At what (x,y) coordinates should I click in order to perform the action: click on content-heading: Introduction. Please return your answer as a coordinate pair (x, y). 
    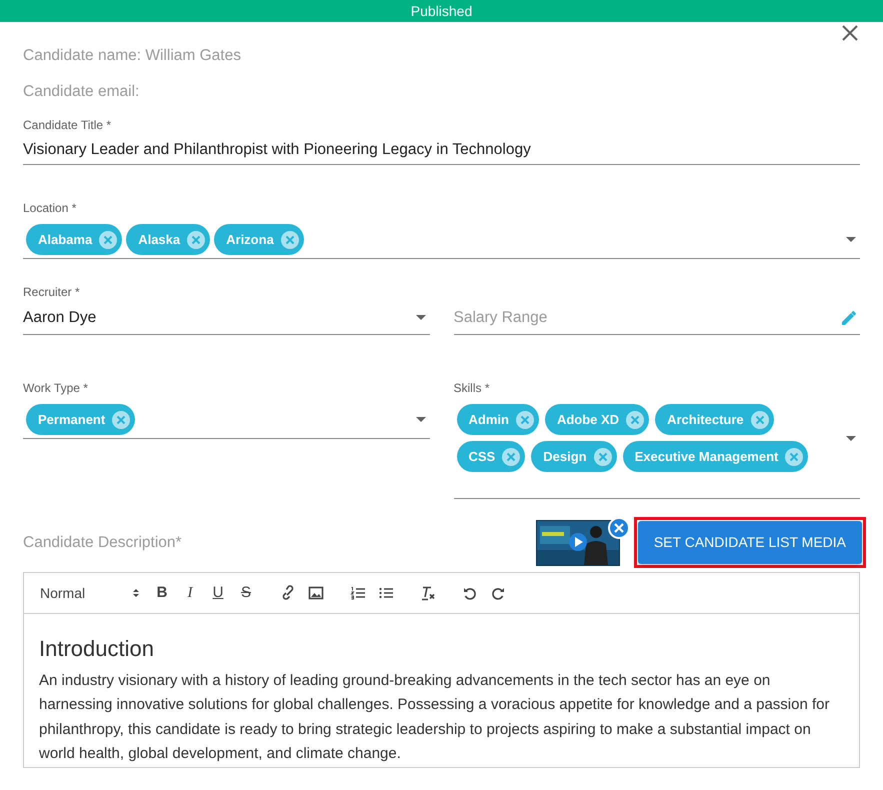
    Looking at the image, I should click on (97, 649).